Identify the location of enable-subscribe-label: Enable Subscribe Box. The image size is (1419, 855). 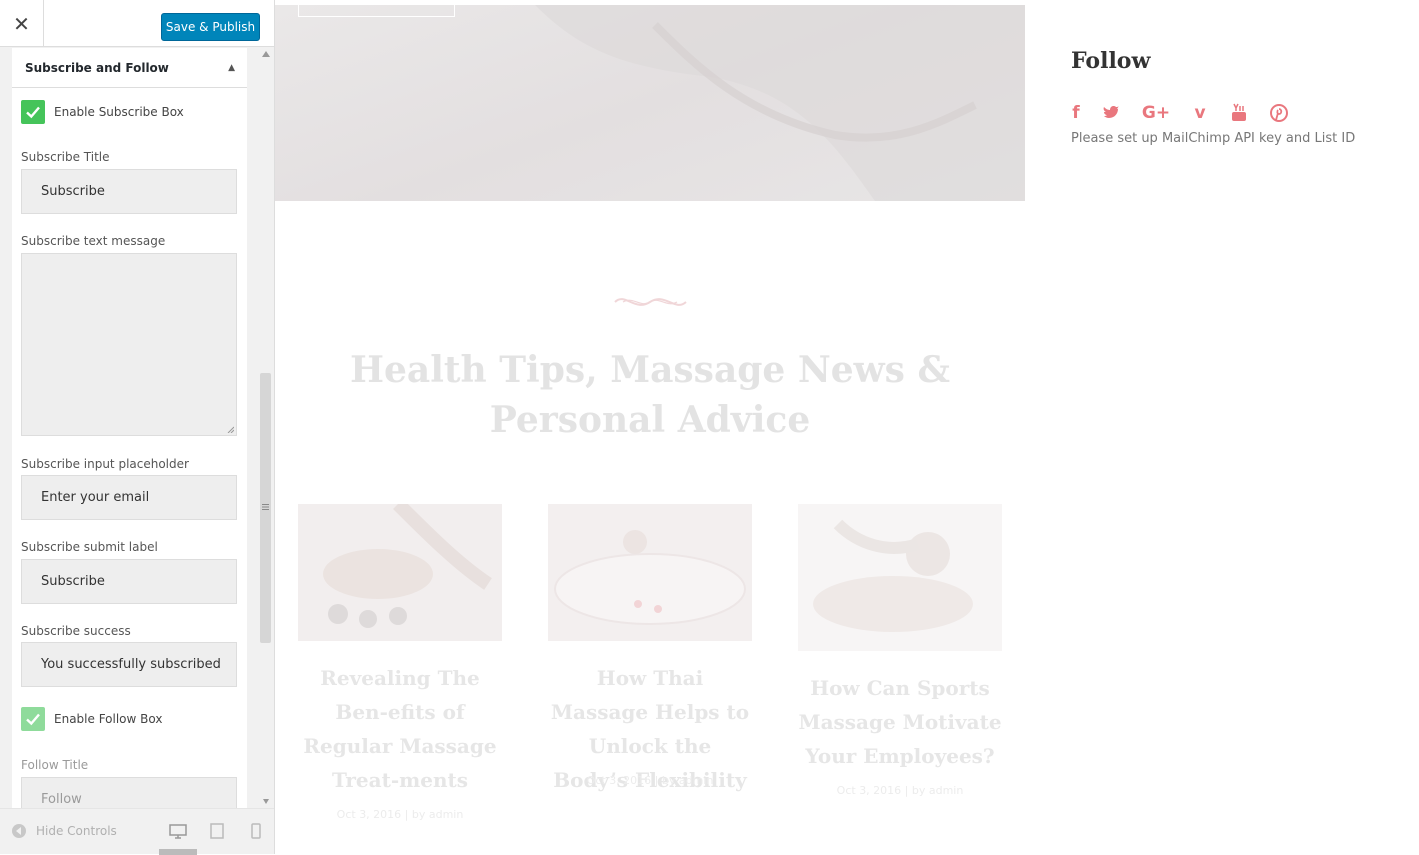
(119, 112).